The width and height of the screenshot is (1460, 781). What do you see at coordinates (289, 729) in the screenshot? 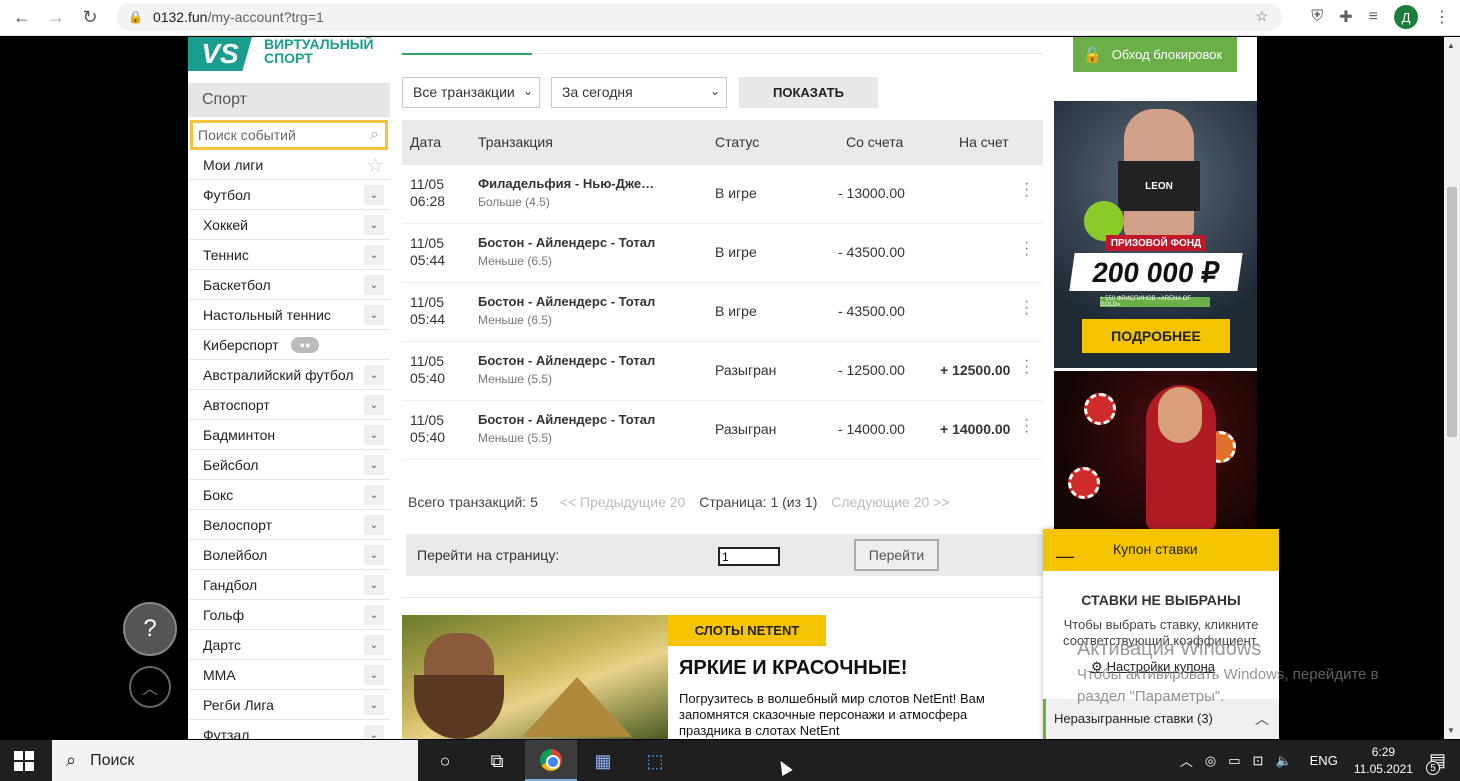
I see `sidebar-item-futsal: Футзал ⌄` at bounding box center [289, 729].